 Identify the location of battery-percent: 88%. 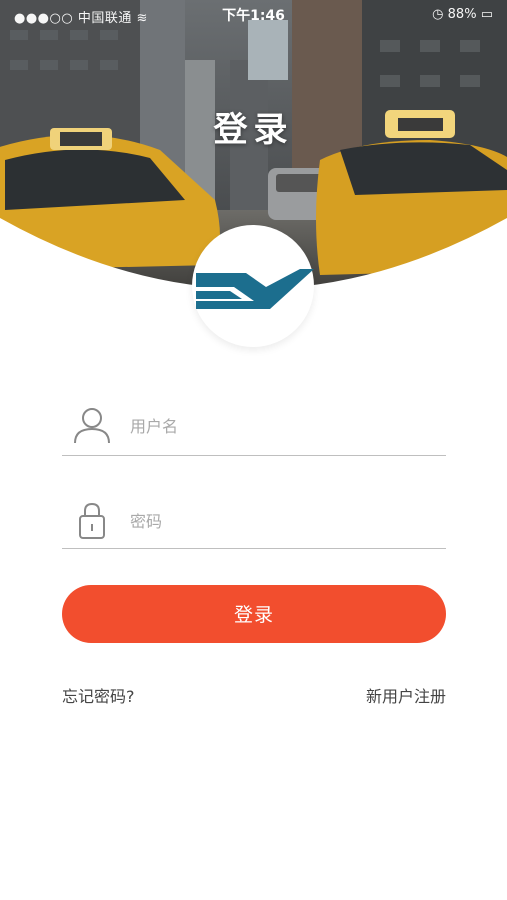
(462, 14).